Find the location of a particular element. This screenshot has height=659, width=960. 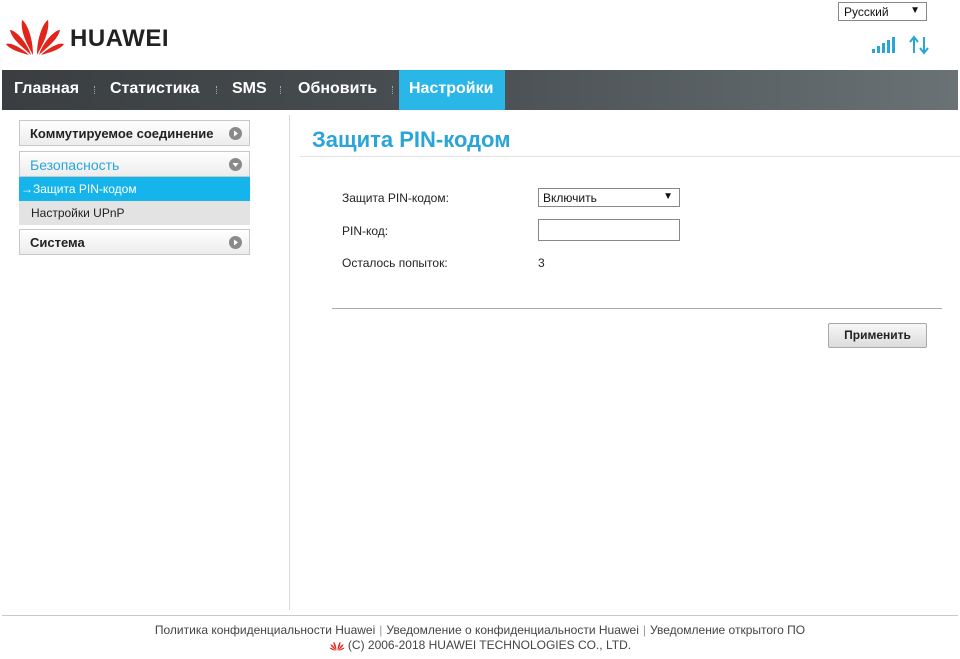

sidebar-item-pin-protection: →Защита PIN-кодом is located at coordinates (134, 189).